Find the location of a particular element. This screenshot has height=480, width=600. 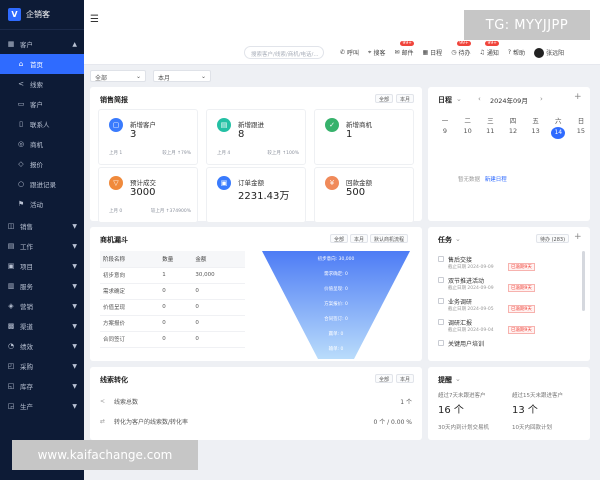

menu-toggle-icon: ☰ is located at coordinates (94, 19).